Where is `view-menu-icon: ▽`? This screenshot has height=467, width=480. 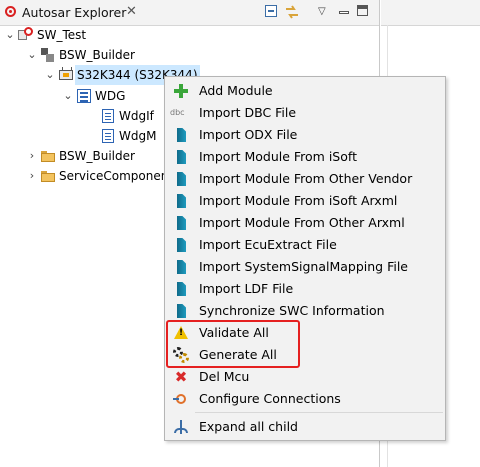
view-menu-icon: ▽ is located at coordinates (326, 14).